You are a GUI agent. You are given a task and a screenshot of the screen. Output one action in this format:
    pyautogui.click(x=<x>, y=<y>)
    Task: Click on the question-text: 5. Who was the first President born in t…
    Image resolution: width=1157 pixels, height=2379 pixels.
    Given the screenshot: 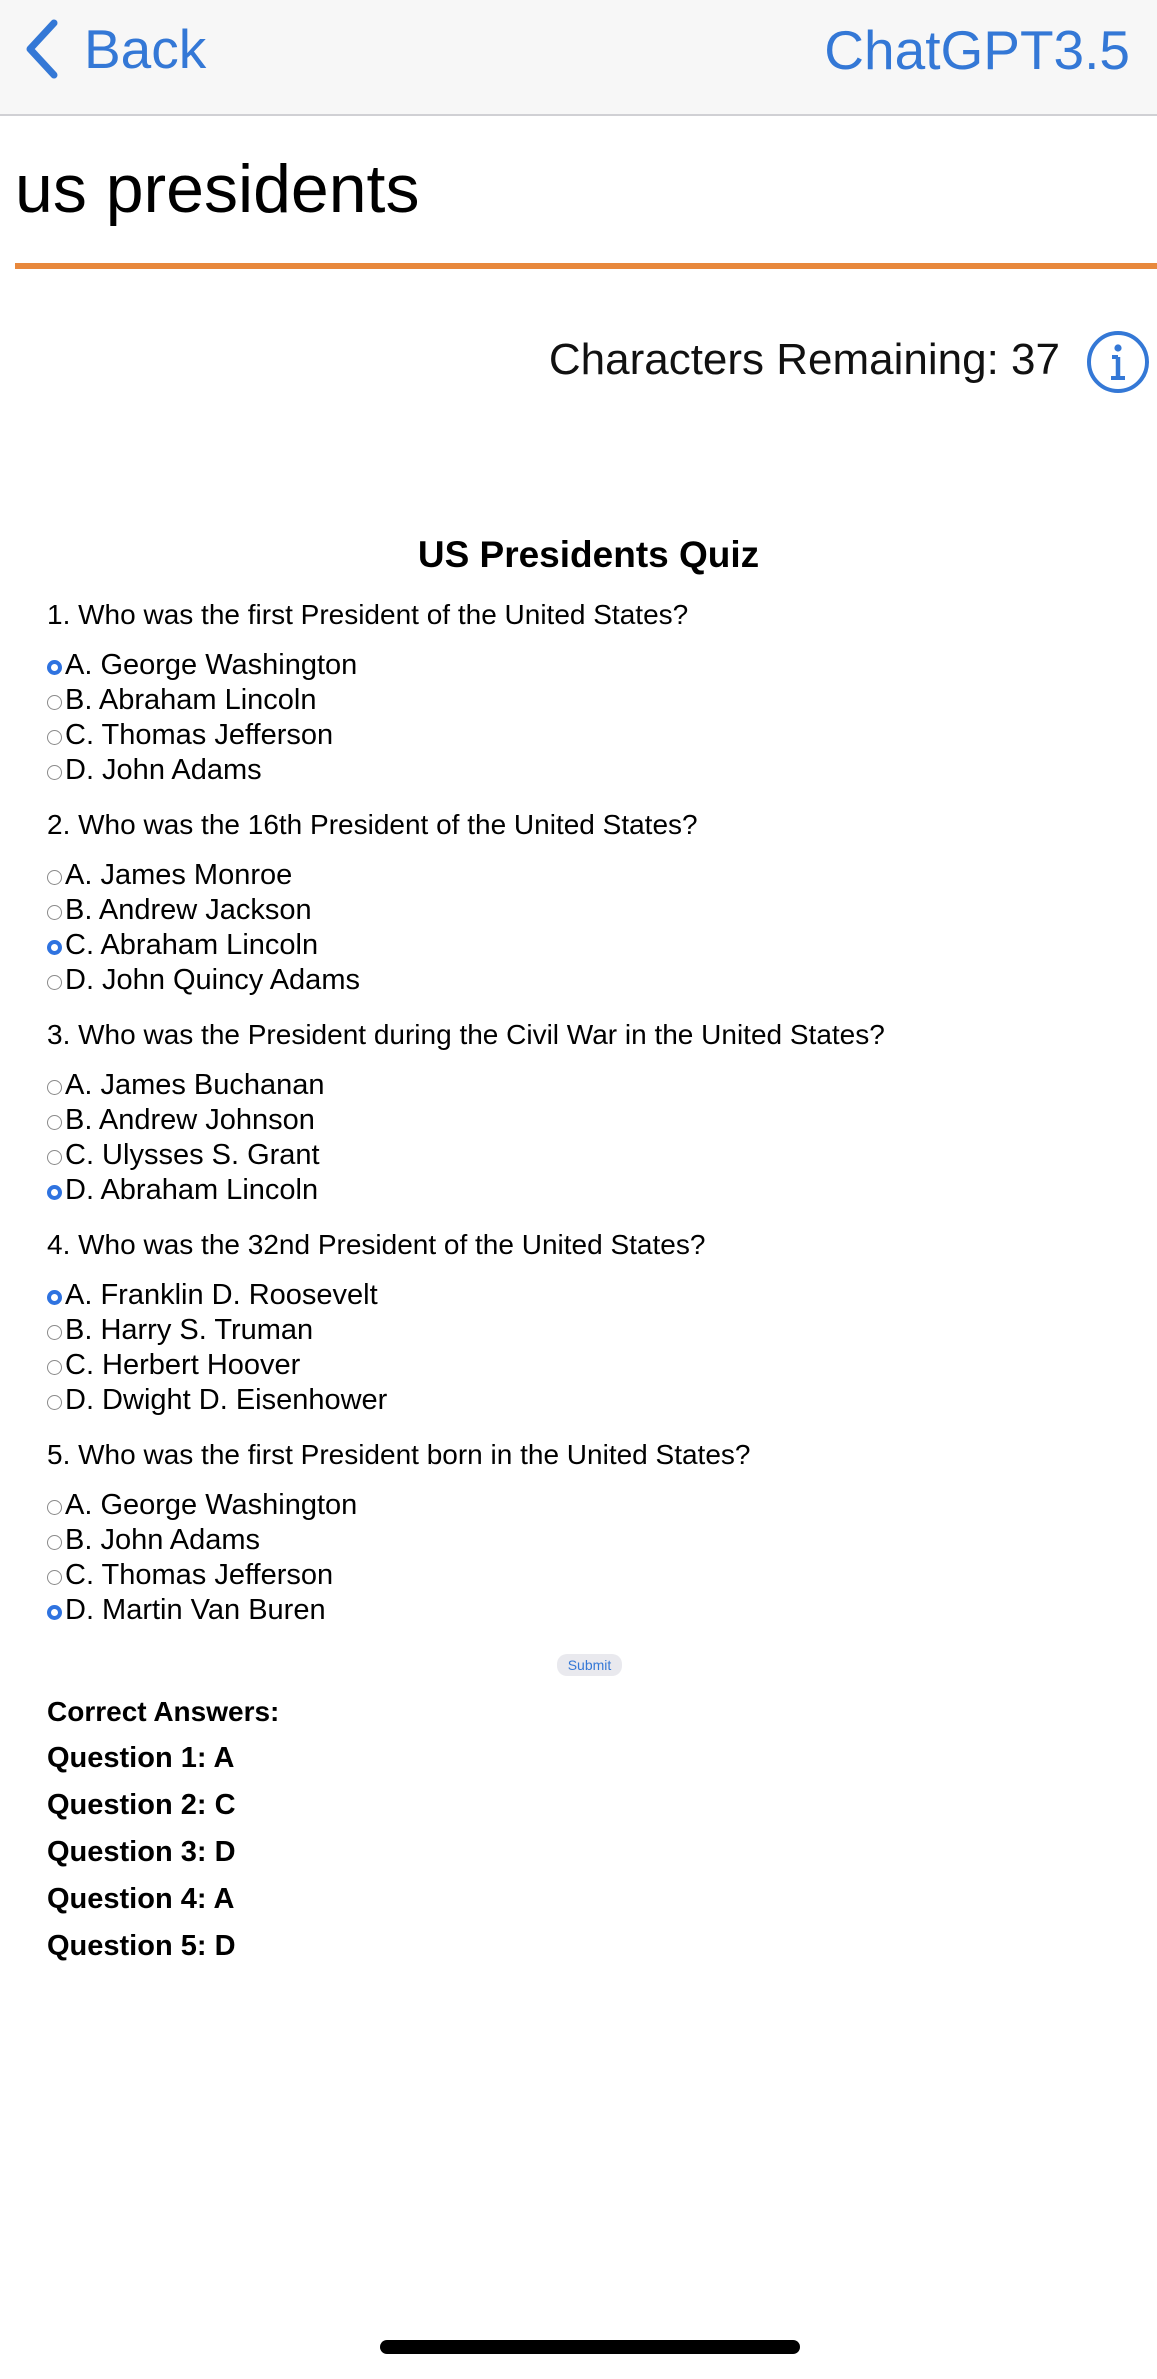 What is the action you would take?
    pyautogui.click(x=399, y=1454)
    